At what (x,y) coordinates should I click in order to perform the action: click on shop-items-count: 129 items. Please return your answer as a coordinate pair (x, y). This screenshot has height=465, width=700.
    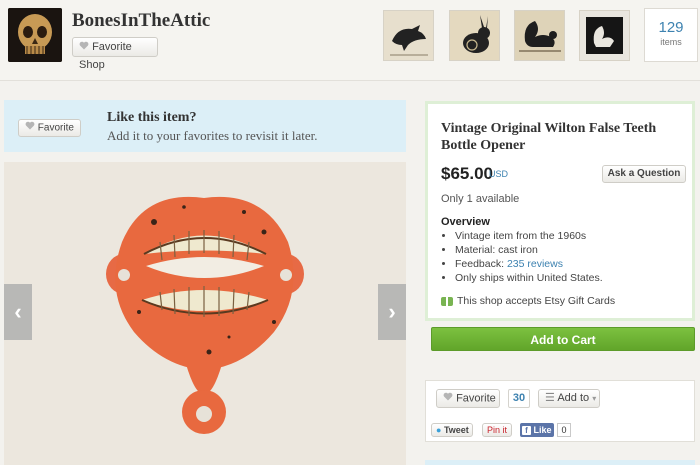
    Looking at the image, I should click on (671, 35).